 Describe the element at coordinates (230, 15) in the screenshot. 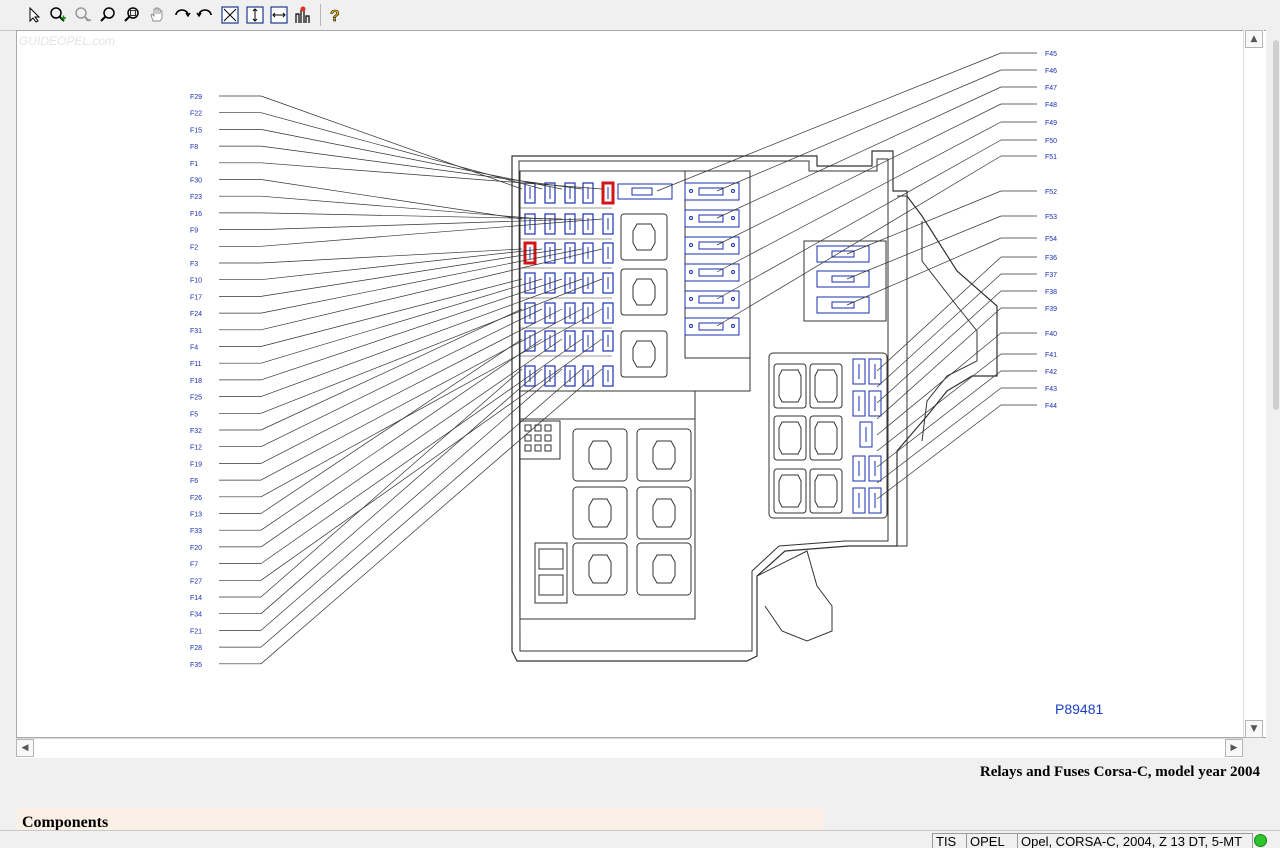

I see `fit-window-icon` at that location.